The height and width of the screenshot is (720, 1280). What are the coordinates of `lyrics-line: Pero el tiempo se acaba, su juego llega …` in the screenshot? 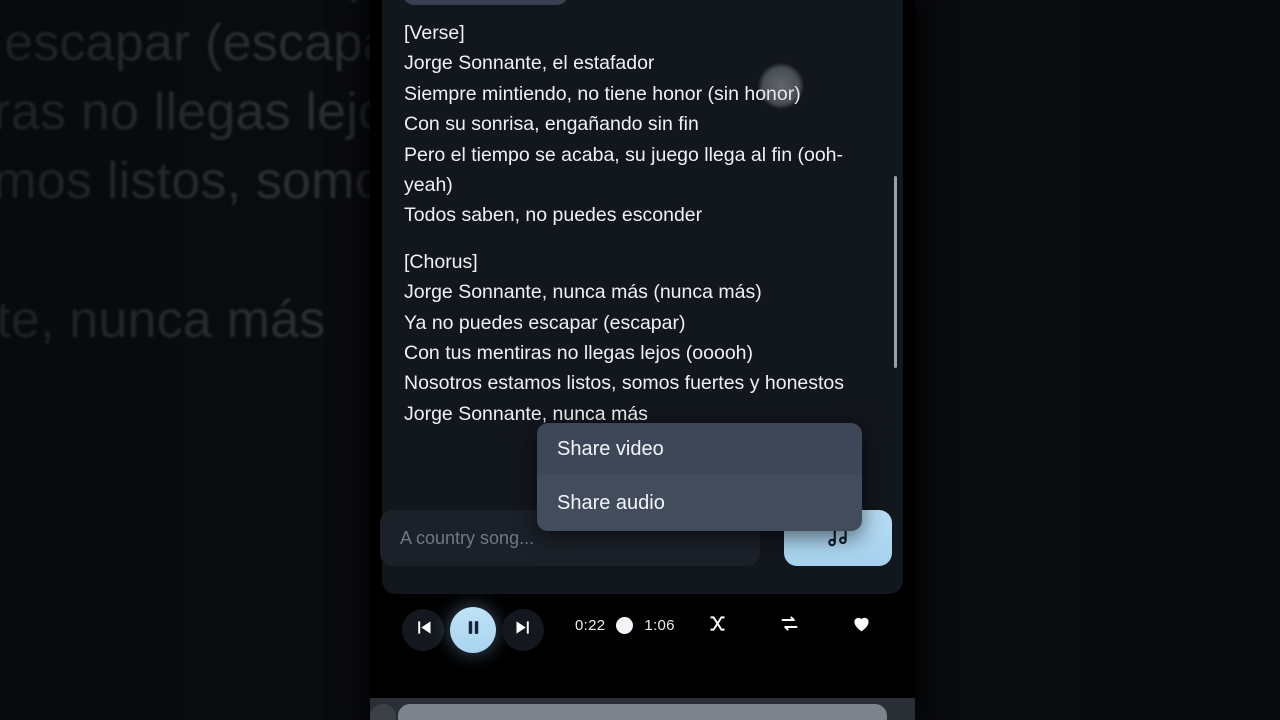 It's located at (624, 170).